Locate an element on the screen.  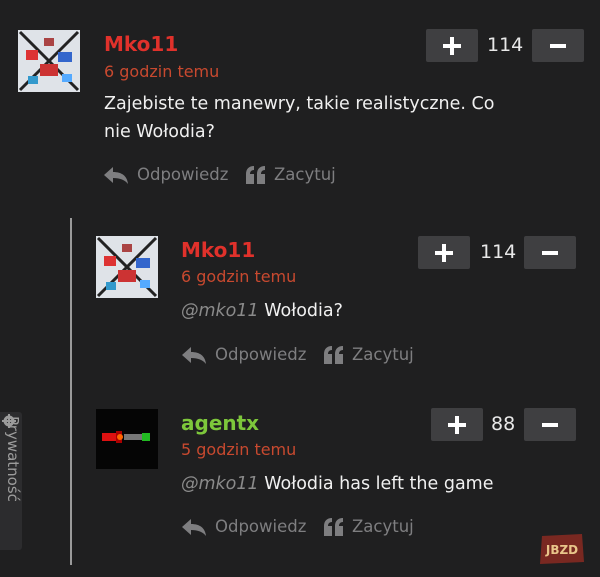
comment-body: Wołodia has left the game is located at coordinates (379, 484).